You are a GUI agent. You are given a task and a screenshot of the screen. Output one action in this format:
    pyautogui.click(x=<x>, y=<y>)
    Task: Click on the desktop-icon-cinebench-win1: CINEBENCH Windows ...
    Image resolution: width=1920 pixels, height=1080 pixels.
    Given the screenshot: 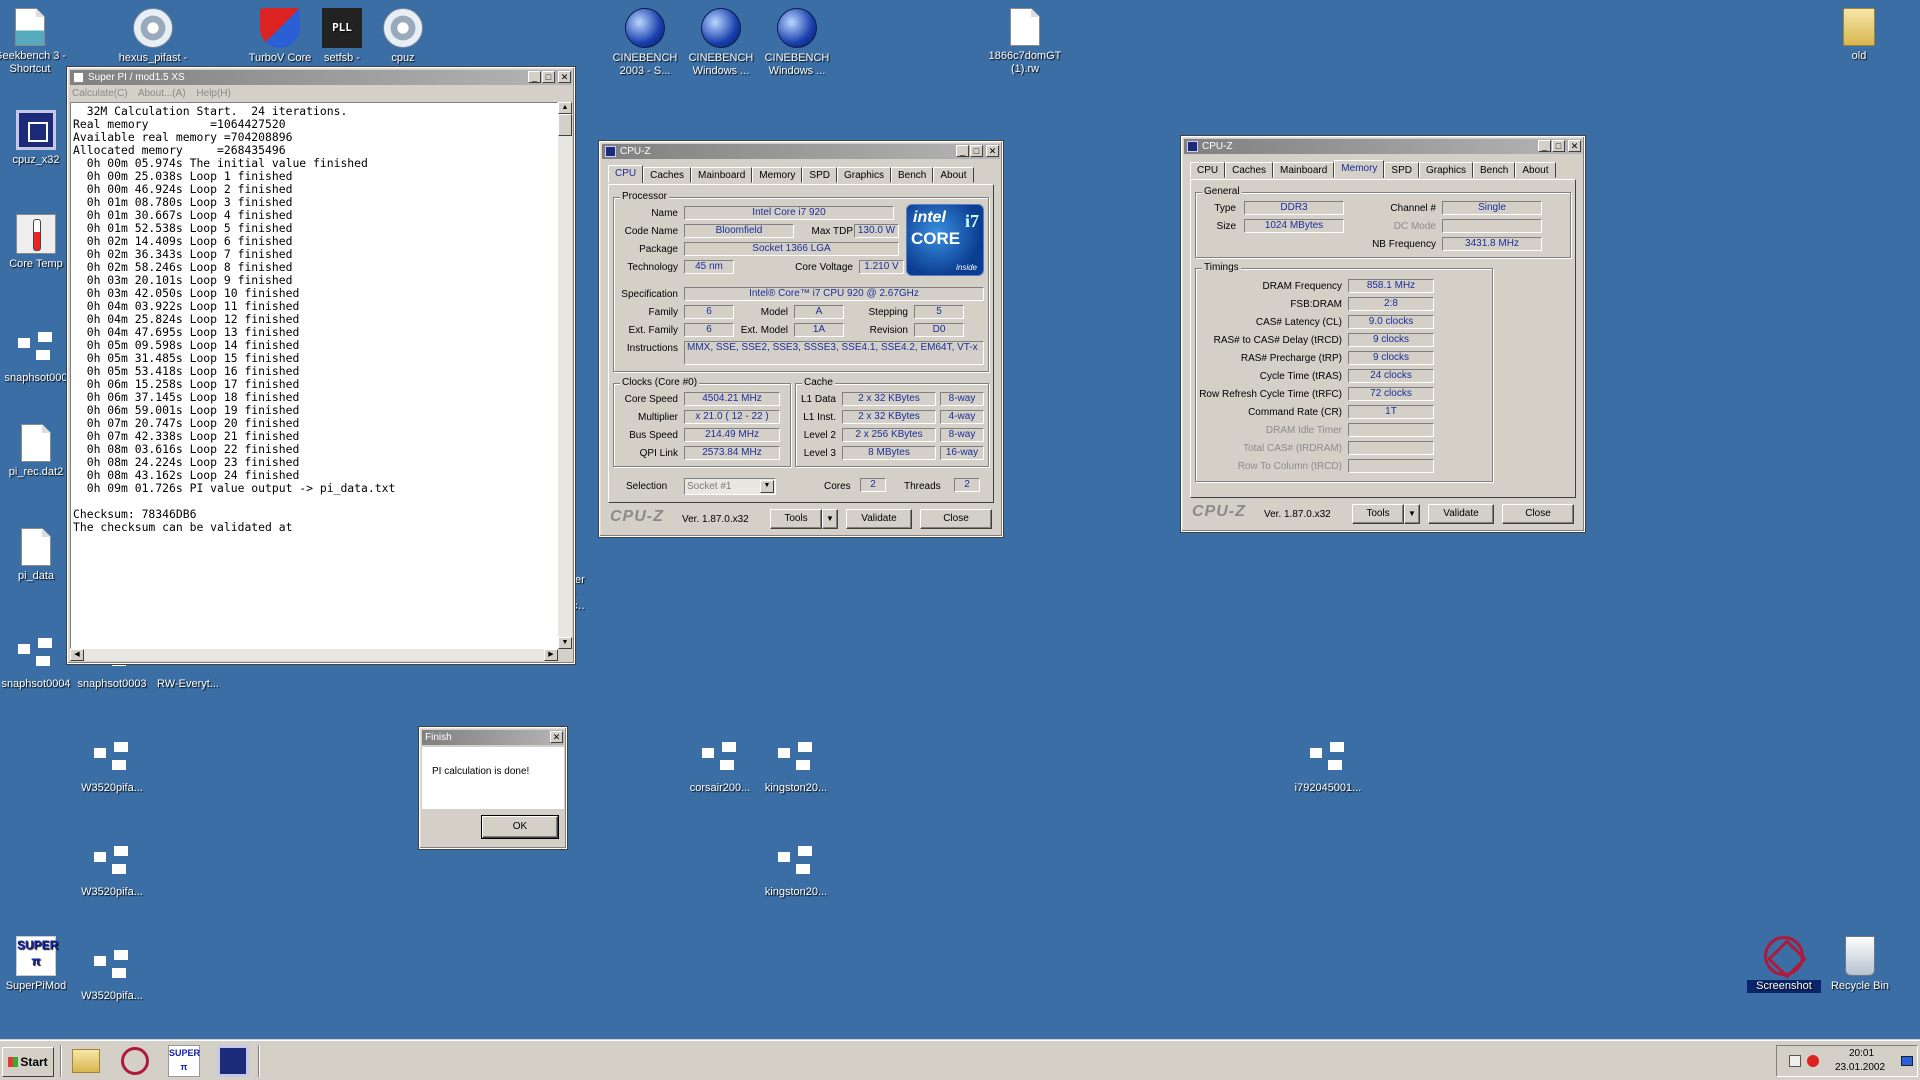 What is the action you would take?
    pyautogui.click(x=721, y=43)
    